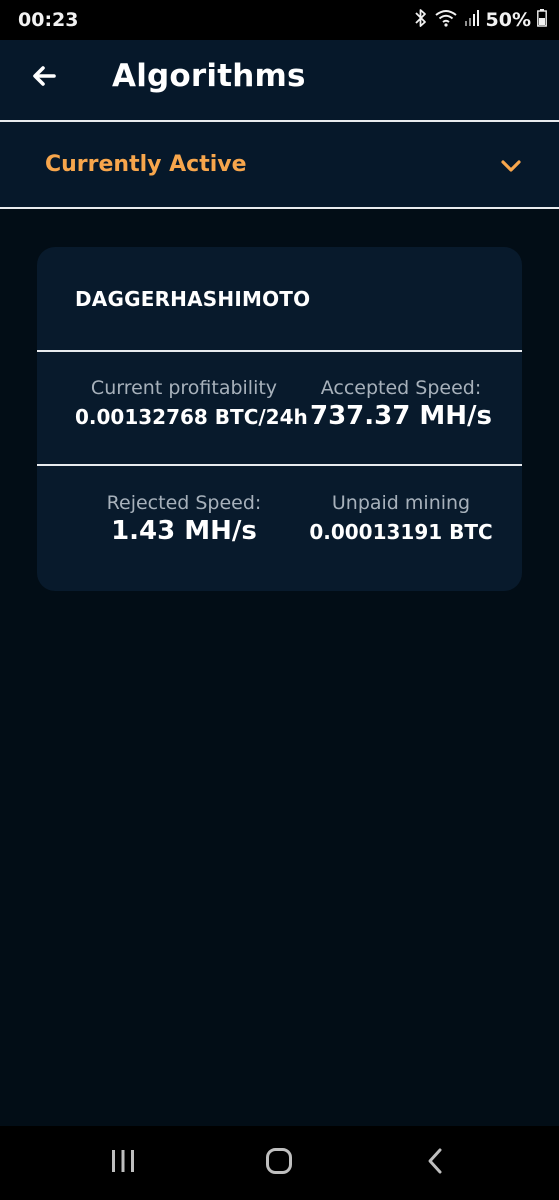 The height and width of the screenshot is (1200, 559). Describe the element at coordinates (209, 76) in the screenshot. I see `page-title: Algorithms` at that location.